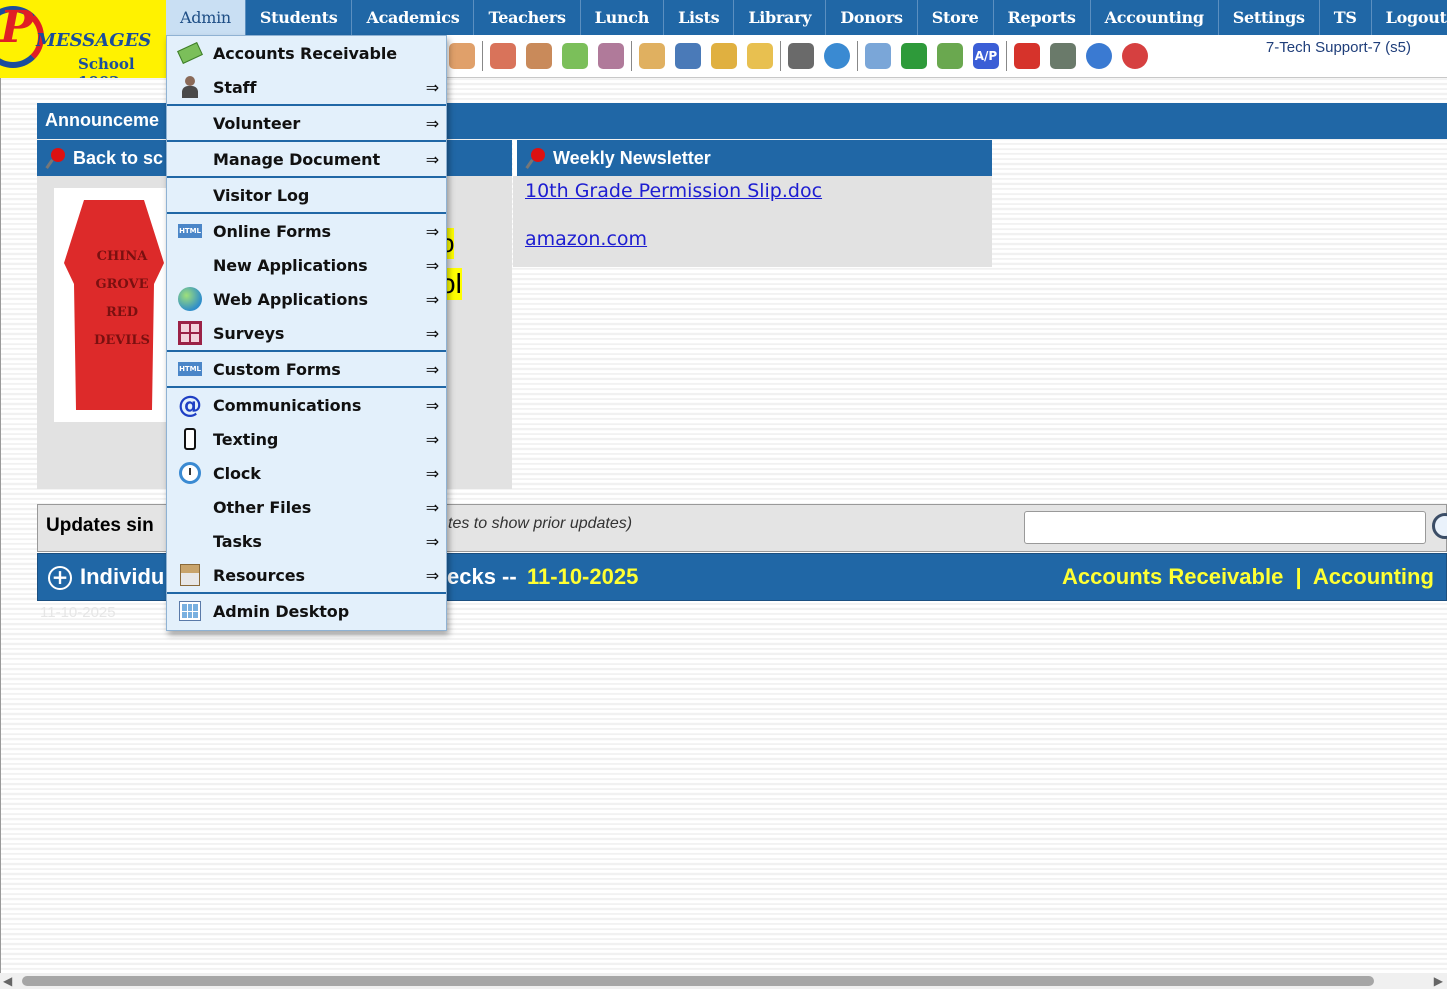  I want to click on newsletter-header: Weekly Newsletter, so click(752, 158).